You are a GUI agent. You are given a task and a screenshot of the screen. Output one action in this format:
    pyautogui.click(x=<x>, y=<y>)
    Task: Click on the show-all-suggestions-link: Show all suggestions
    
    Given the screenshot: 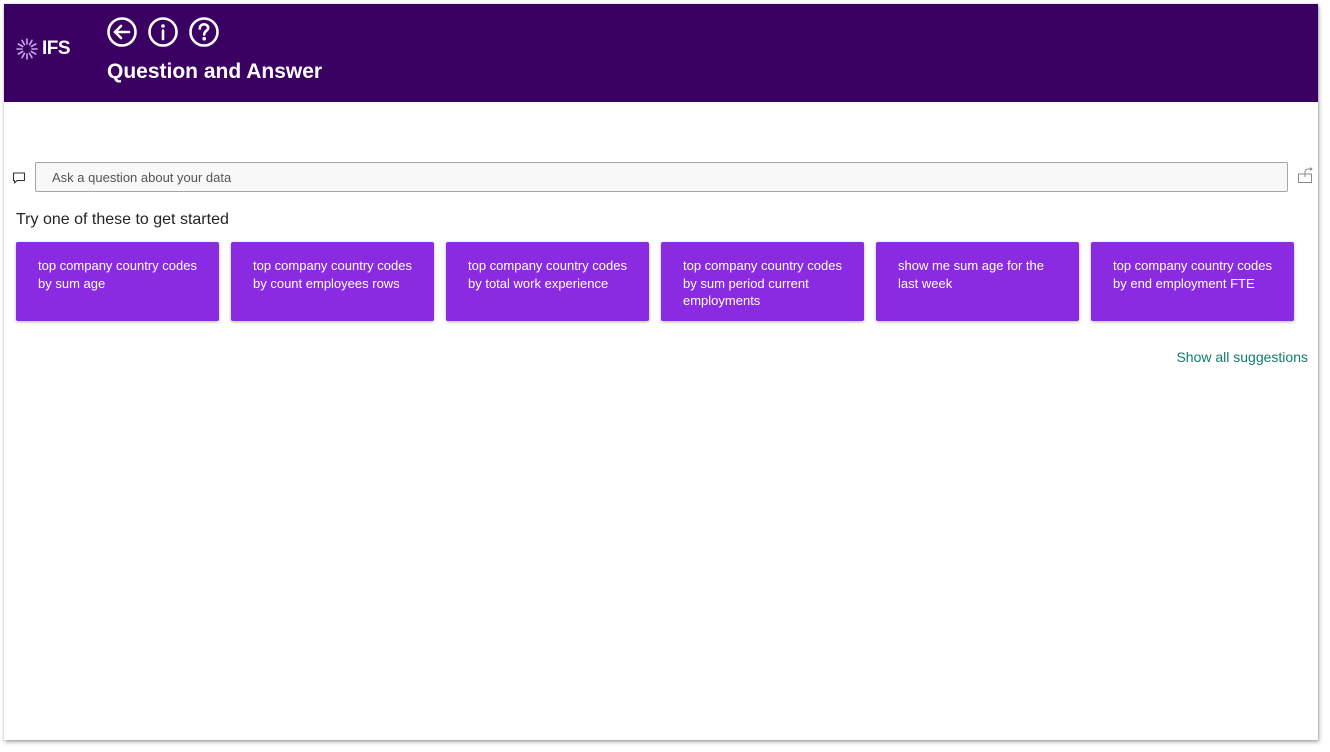 What is the action you would take?
    pyautogui.click(x=1242, y=357)
    